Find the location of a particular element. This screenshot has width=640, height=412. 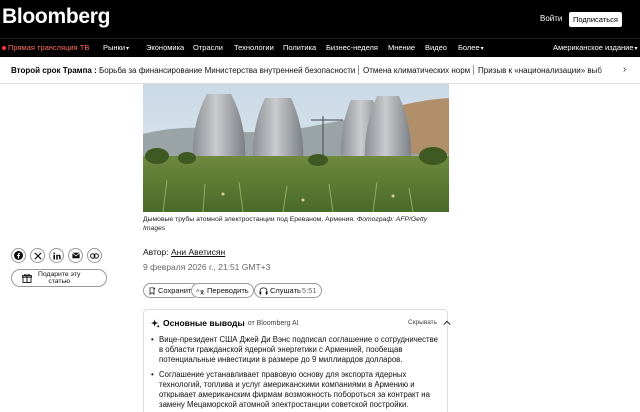

translate-label: Переводить is located at coordinates (228, 290).